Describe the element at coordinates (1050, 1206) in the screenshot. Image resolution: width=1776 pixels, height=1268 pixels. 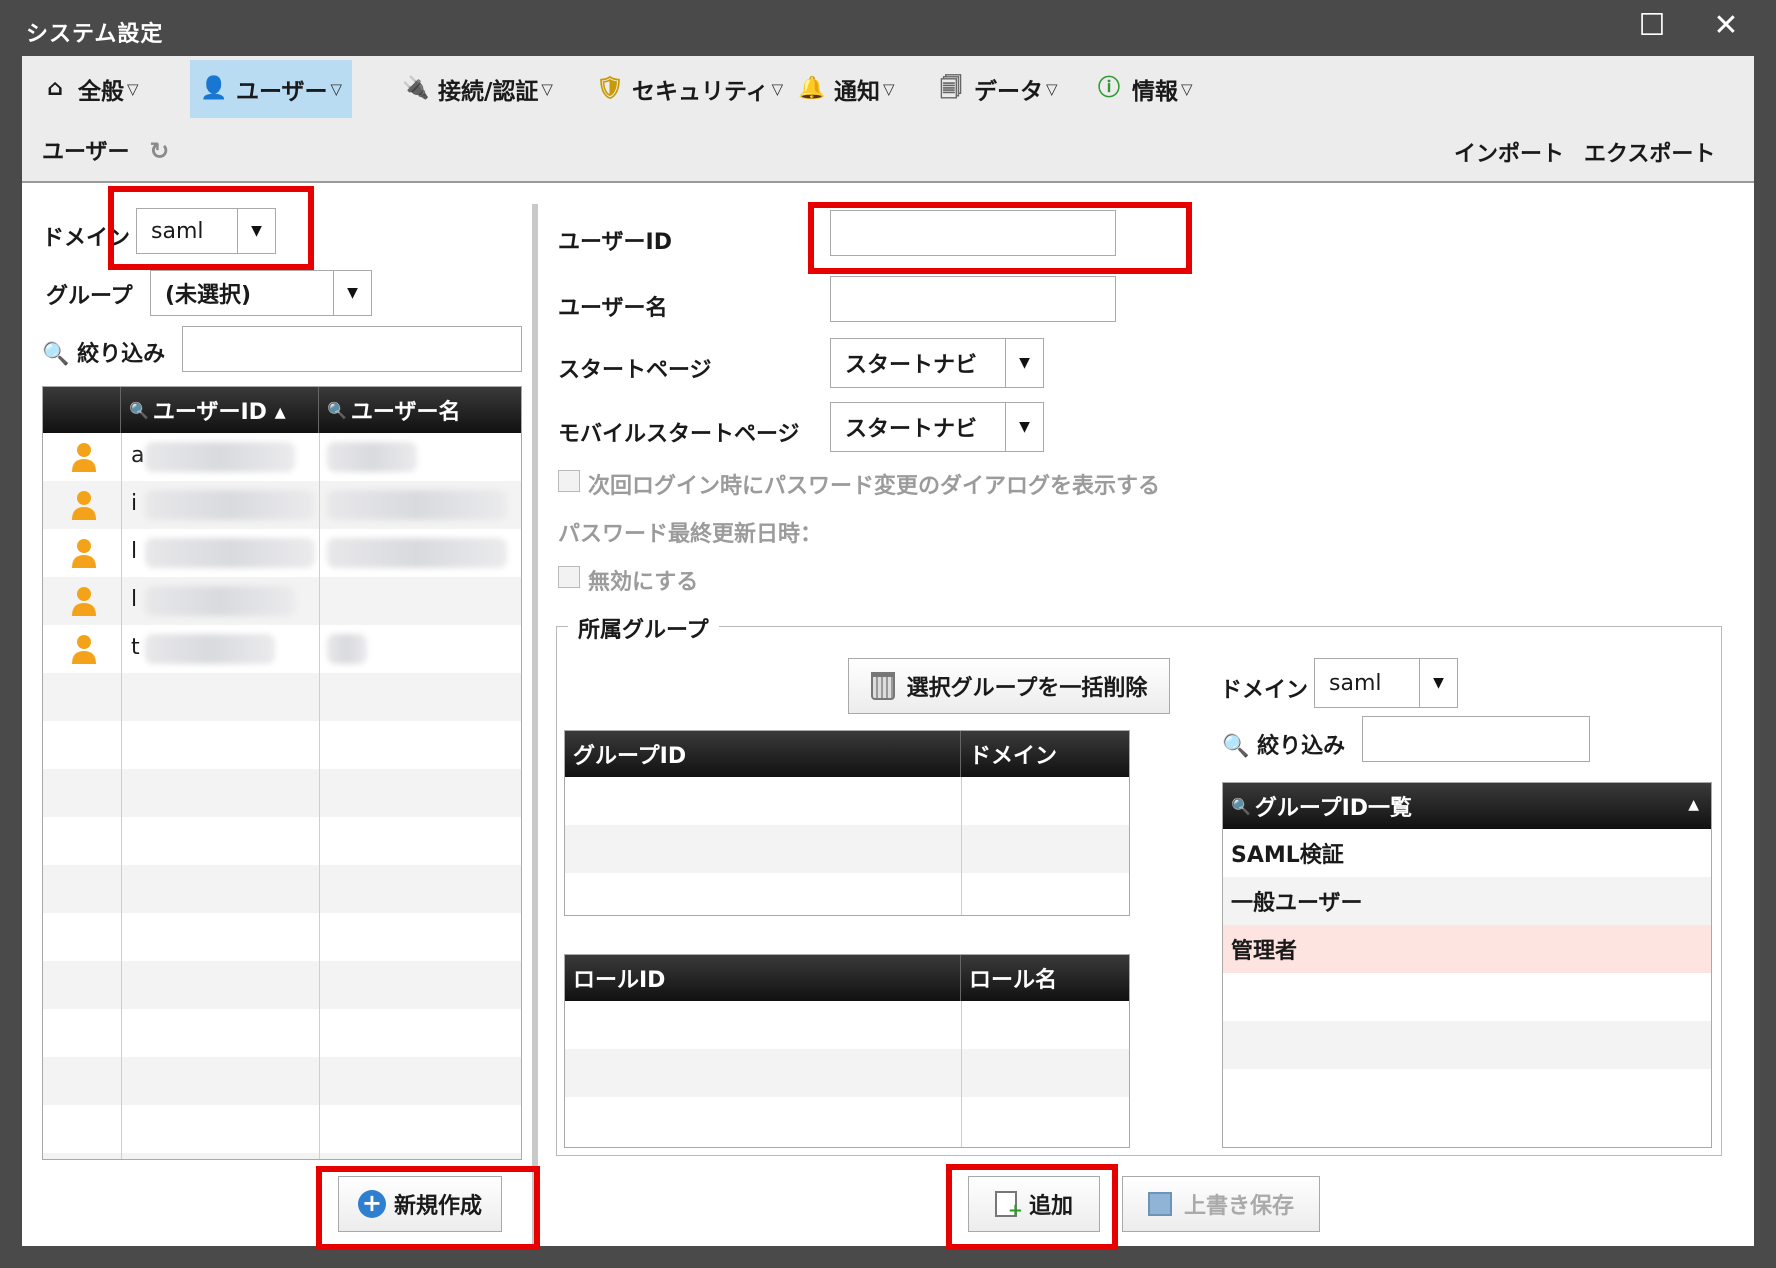
I see `add-button-label: 追加` at that location.